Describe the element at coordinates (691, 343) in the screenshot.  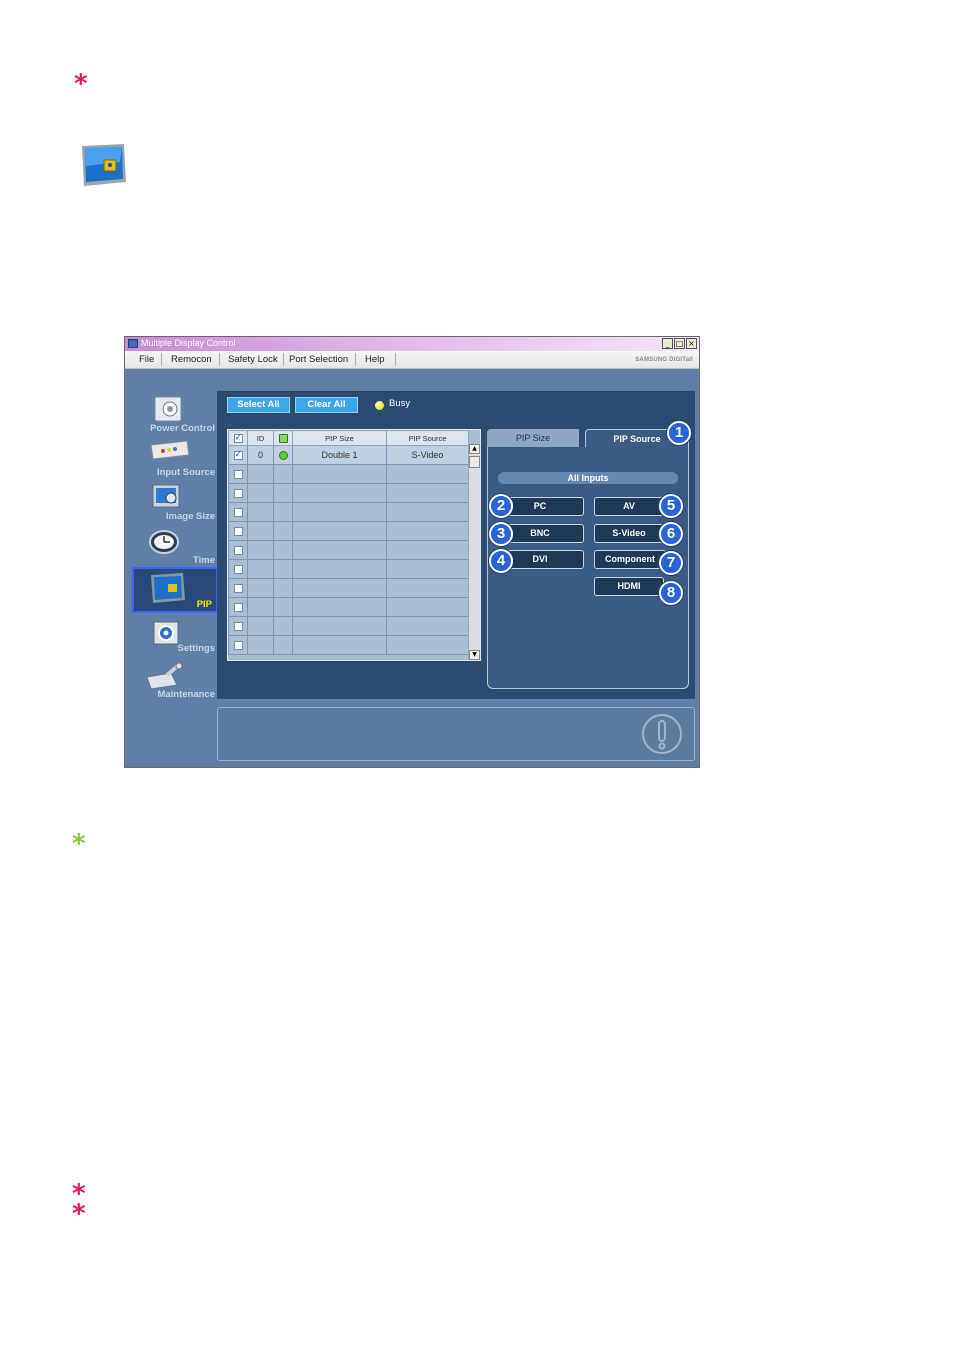
I see `close-button: ×` at that location.